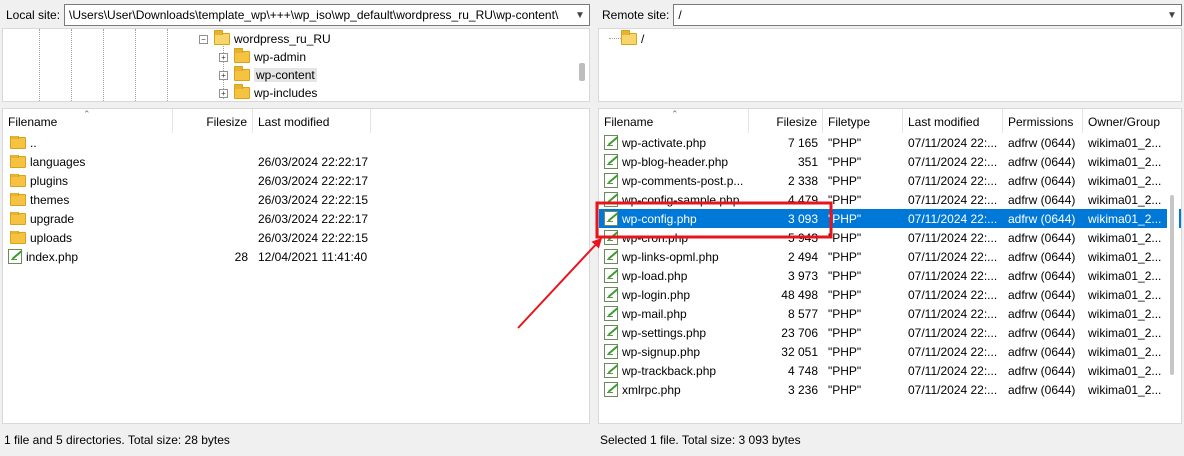 The image size is (1184, 456). Describe the element at coordinates (203, 39) in the screenshot. I see `collapse-icon: −` at that location.